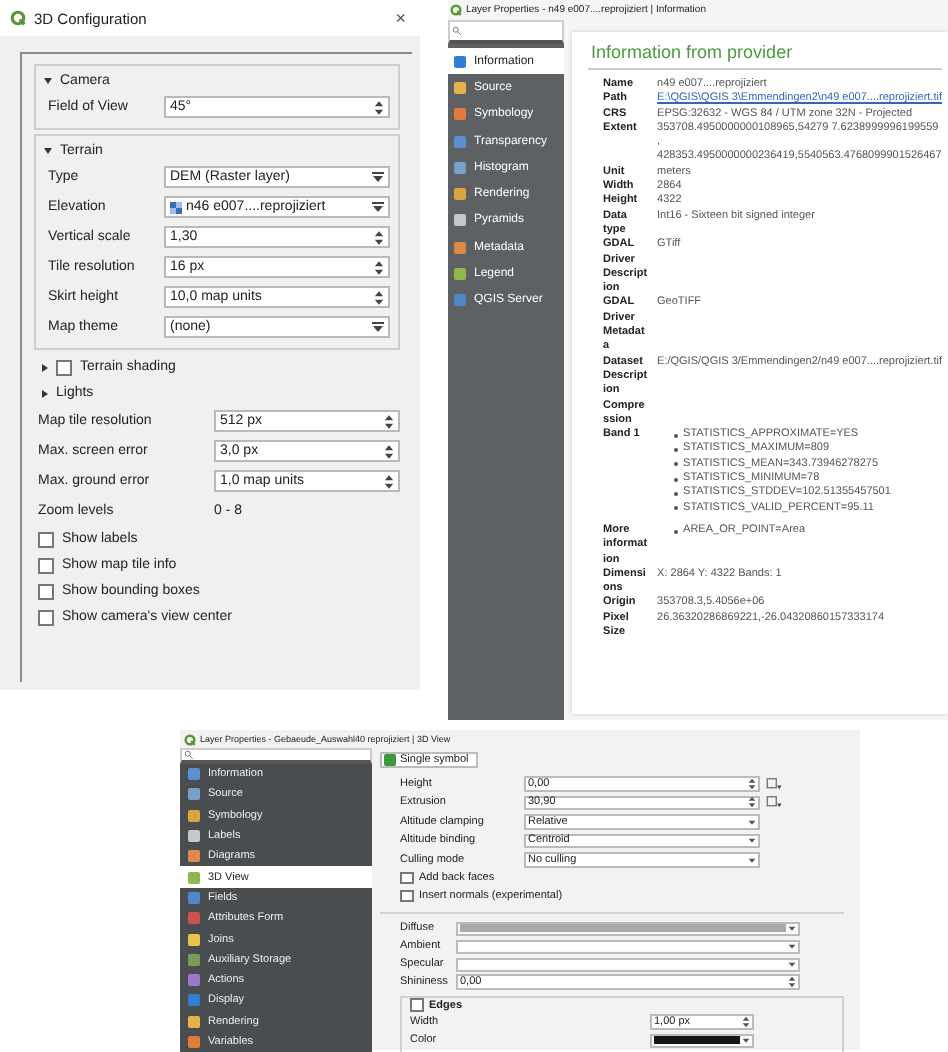 The height and width of the screenshot is (1052, 948). Describe the element at coordinates (390, 760) in the screenshot. I see `symbol-icon` at that location.